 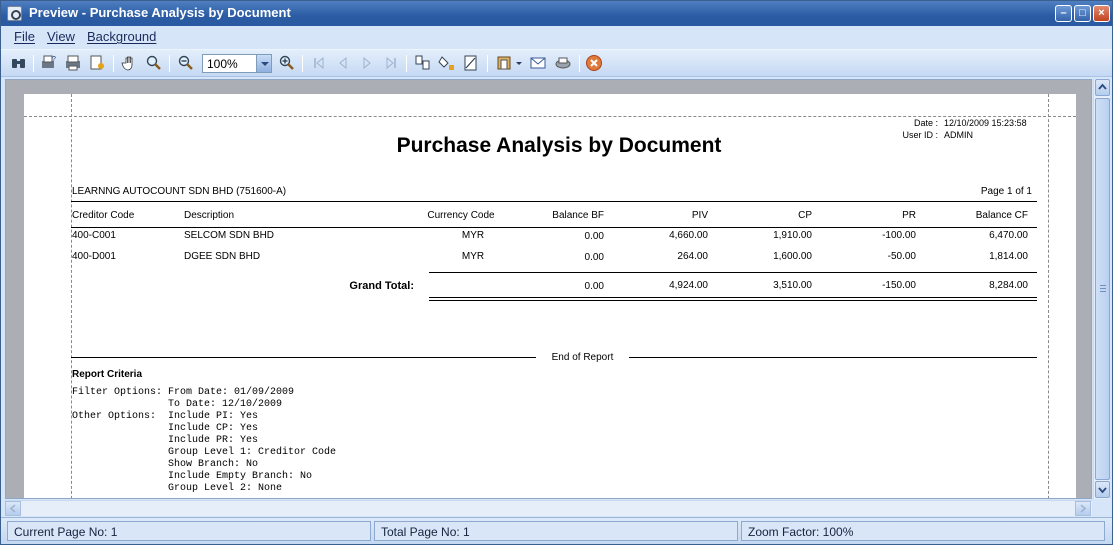 What do you see at coordinates (556, 37) in the screenshot?
I see `menu-bar: File View Background` at bounding box center [556, 37].